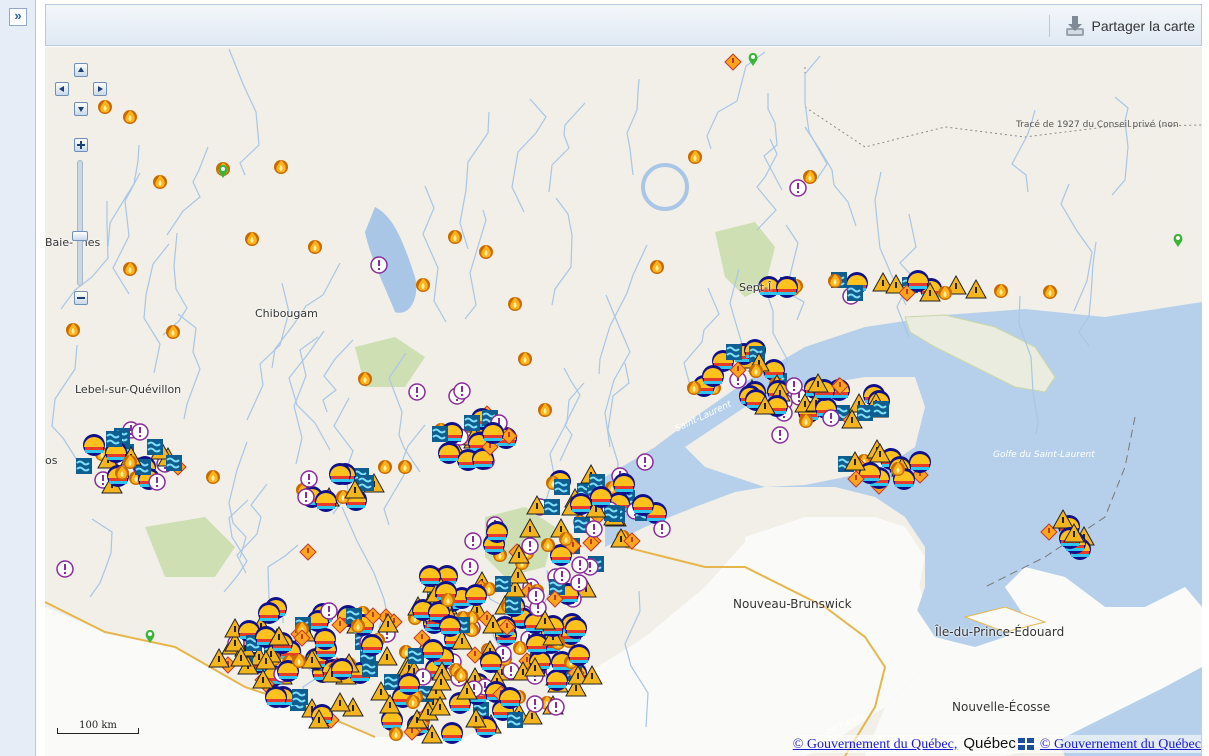  What do you see at coordinates (875, 745) in the screenshot?
I see `attribution-link-1: © Gouvernement du Québec,` at bounding box center [875, 745].